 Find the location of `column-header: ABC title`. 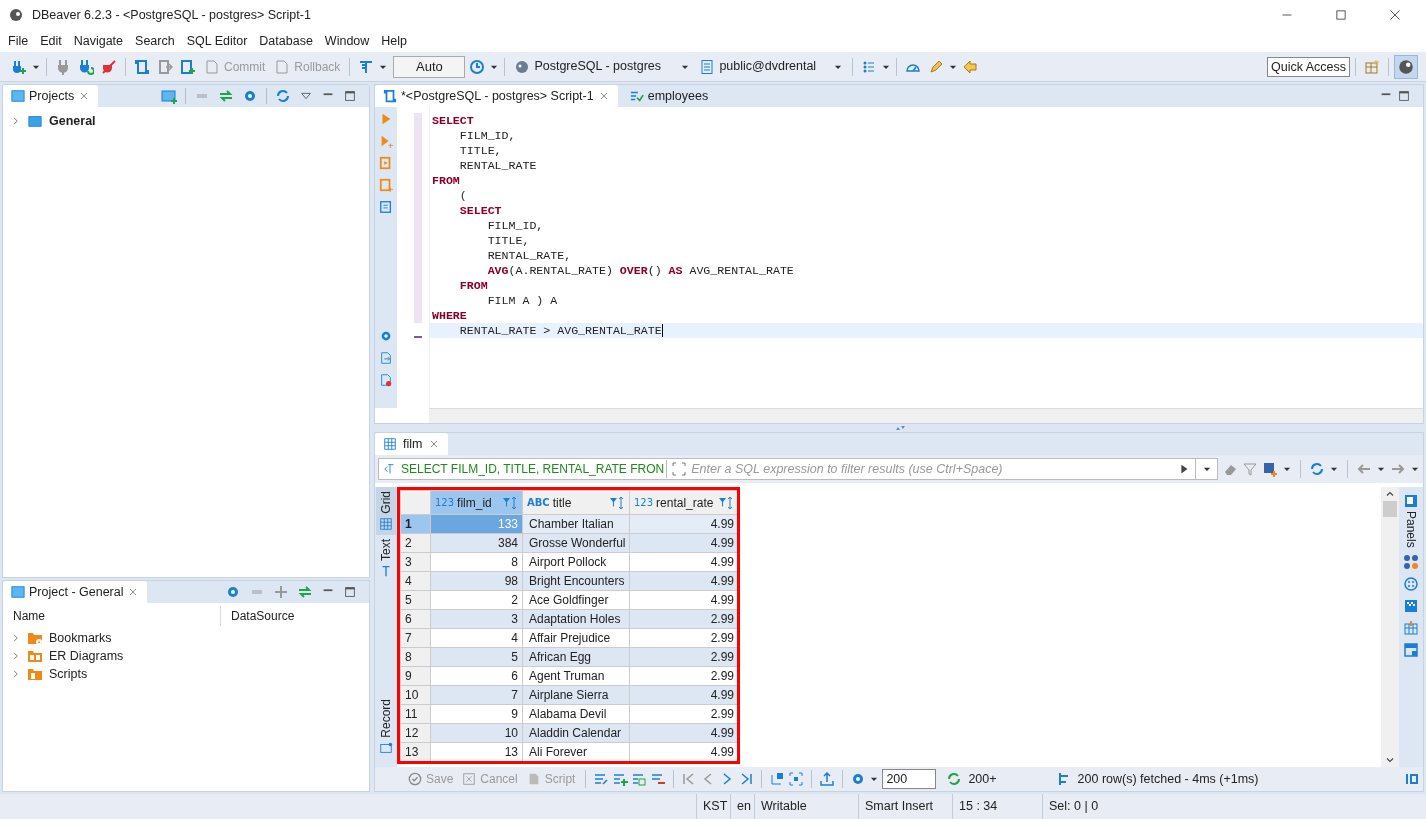

column-header: ABC title is located at coordinates (576, 502).